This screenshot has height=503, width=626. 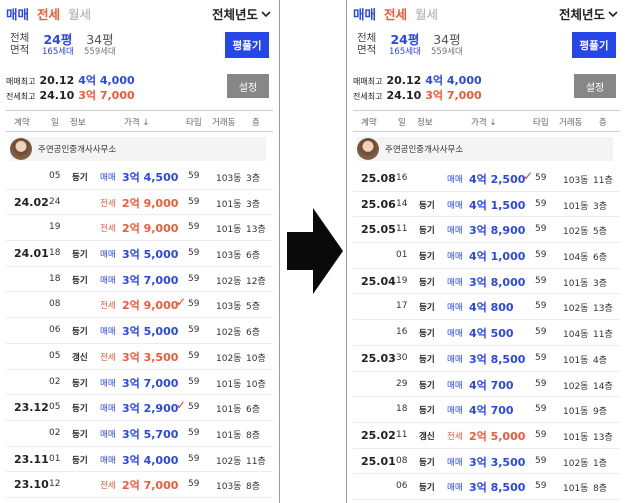 I want to click on area-option-households: 165세대, so click(x=58, y=52).